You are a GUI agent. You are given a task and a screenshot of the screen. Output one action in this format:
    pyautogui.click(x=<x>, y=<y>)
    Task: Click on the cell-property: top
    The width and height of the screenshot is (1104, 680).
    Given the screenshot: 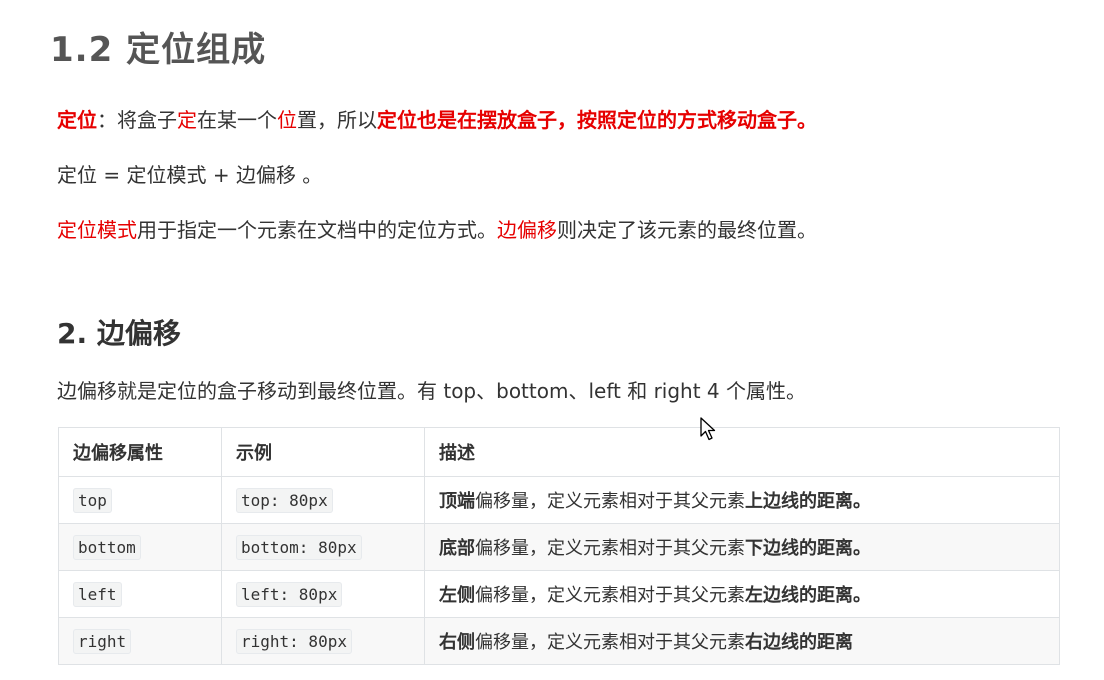 What is the action you would take?
    pyautogui.click(x=140, y=500)
    